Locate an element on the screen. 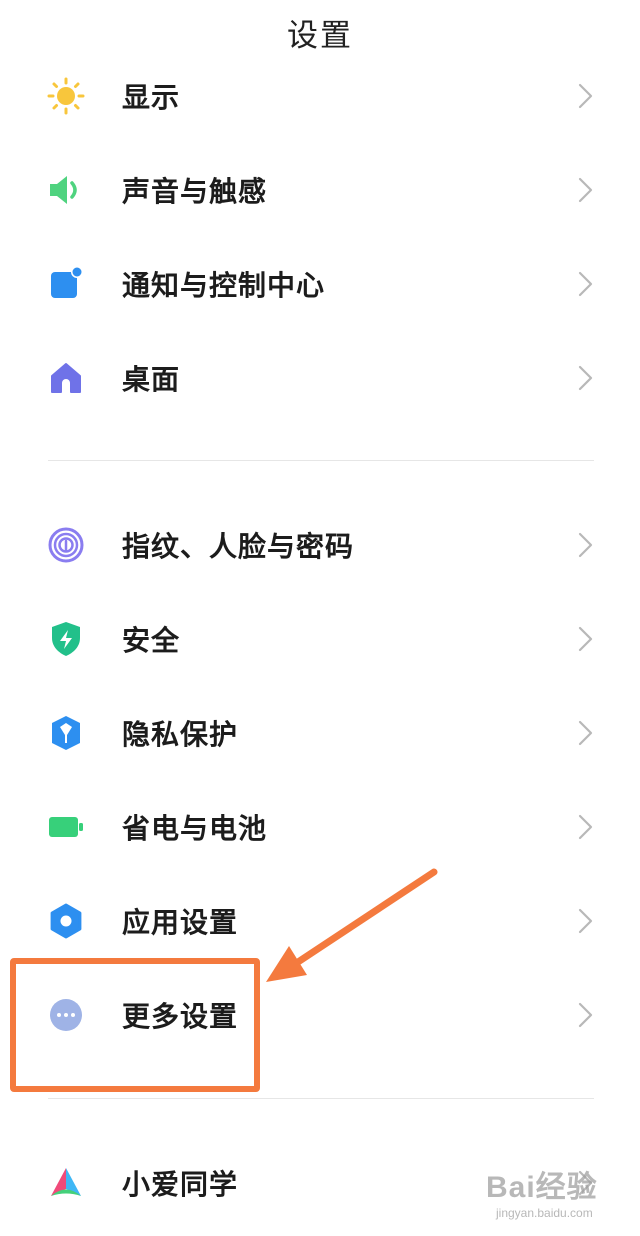 Image resolution: width=640 pixels, height=1236 pixels. settings-item-label: 指纹、人脸与密码 is located at coordinates (238, 546).